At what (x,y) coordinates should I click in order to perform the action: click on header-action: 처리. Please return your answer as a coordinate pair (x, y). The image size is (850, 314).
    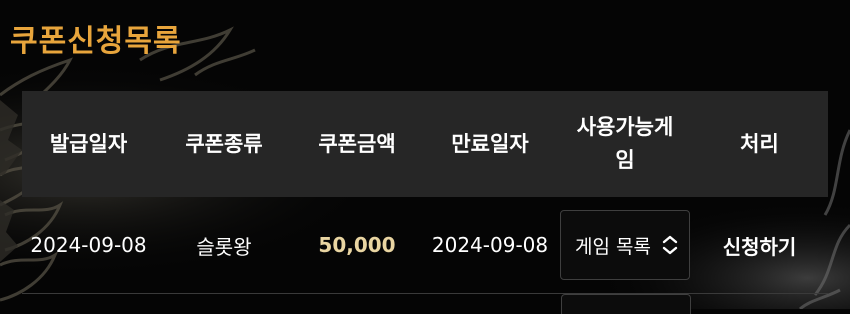
    Looking at the image, I should click on (759, 143).